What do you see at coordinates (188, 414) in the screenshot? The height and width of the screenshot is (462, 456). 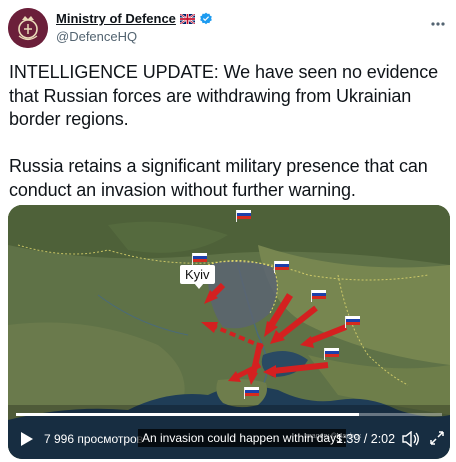 I see `video-progress-fill` at bounding box center [188, 414].